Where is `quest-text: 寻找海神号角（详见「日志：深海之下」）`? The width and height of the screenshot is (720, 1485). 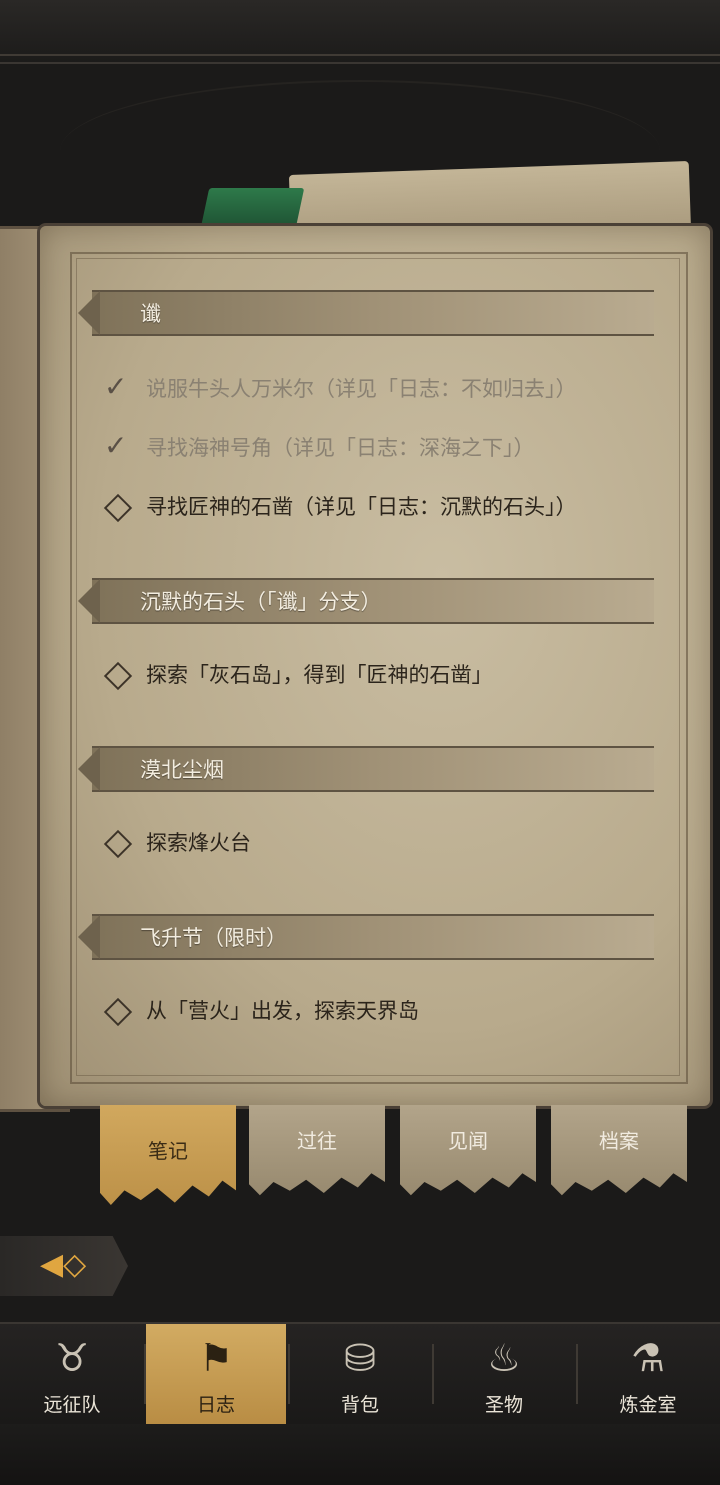
quest-text: 寻找海神号角（详见「日志：深海之下」） is located at coordinates (340, 448).